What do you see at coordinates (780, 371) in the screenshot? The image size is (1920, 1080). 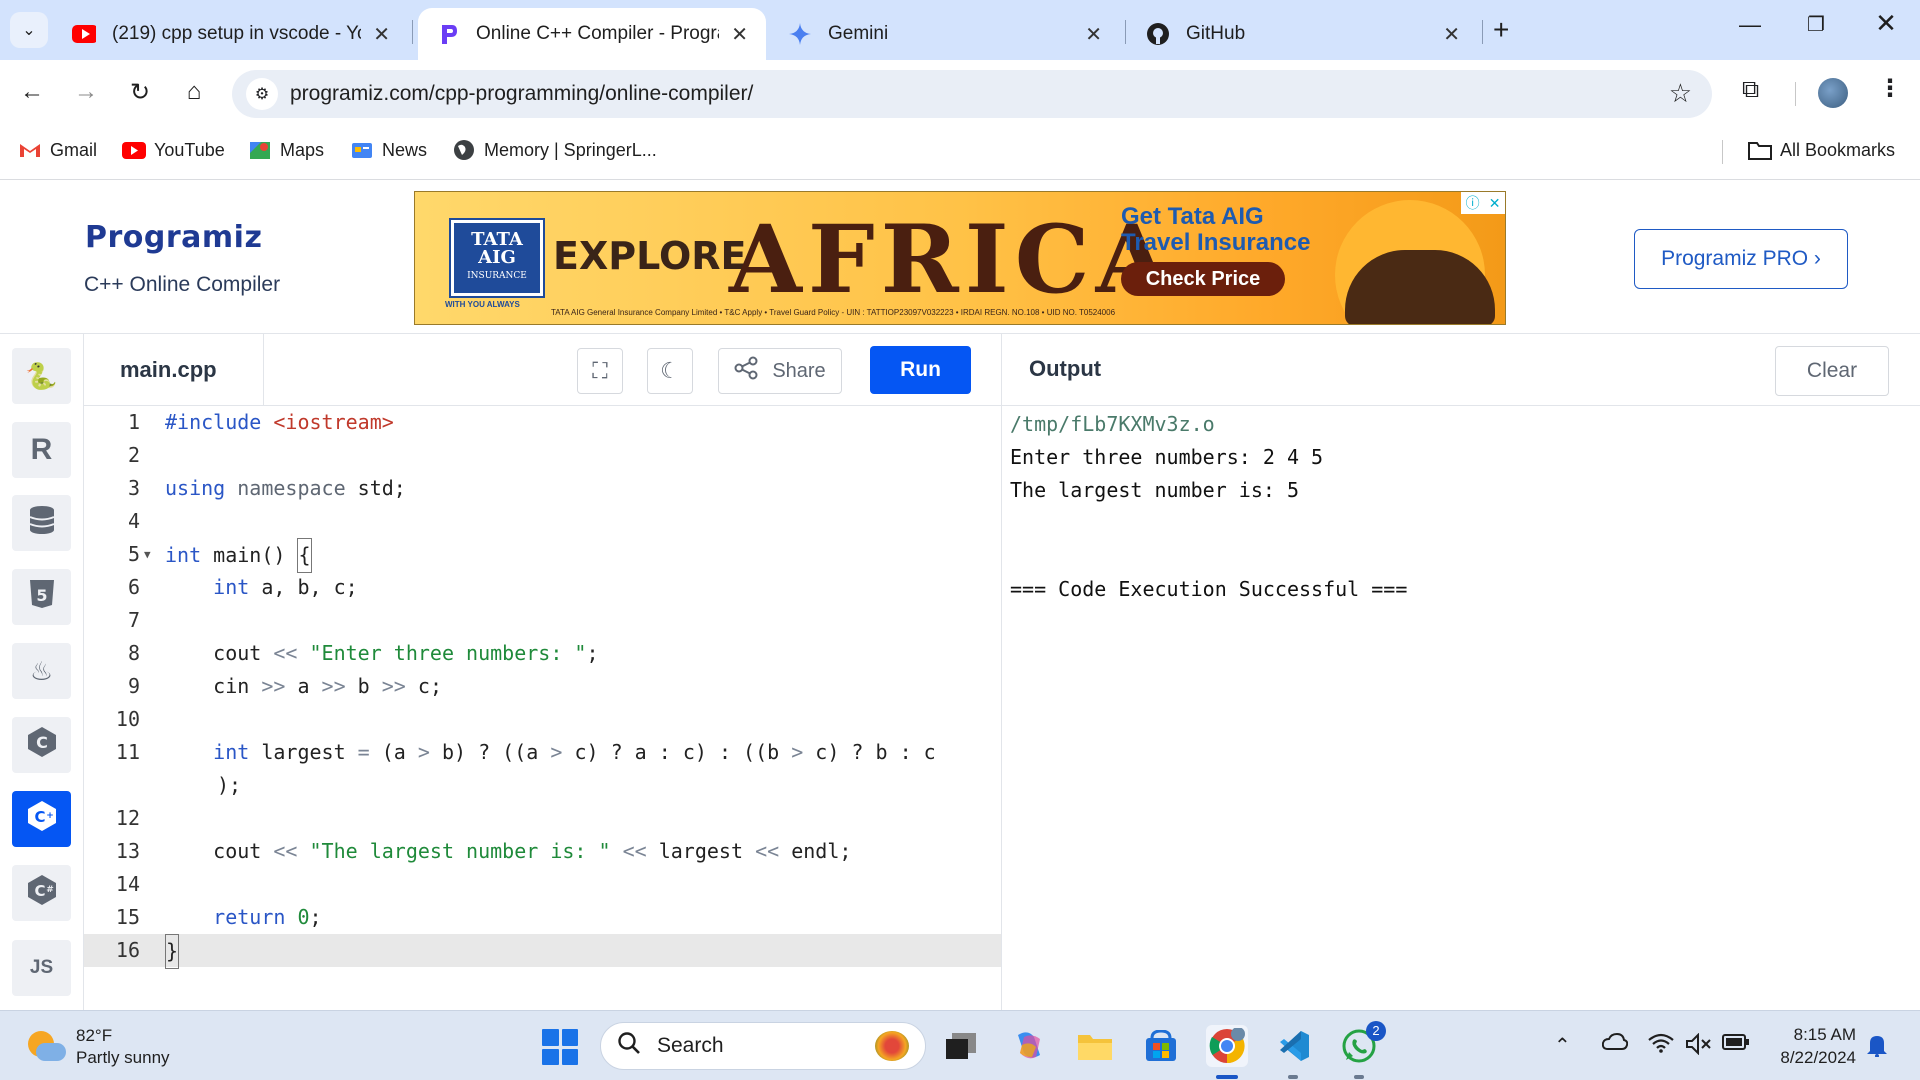 I see `share-button: Share` at bounding box center [780, 371].